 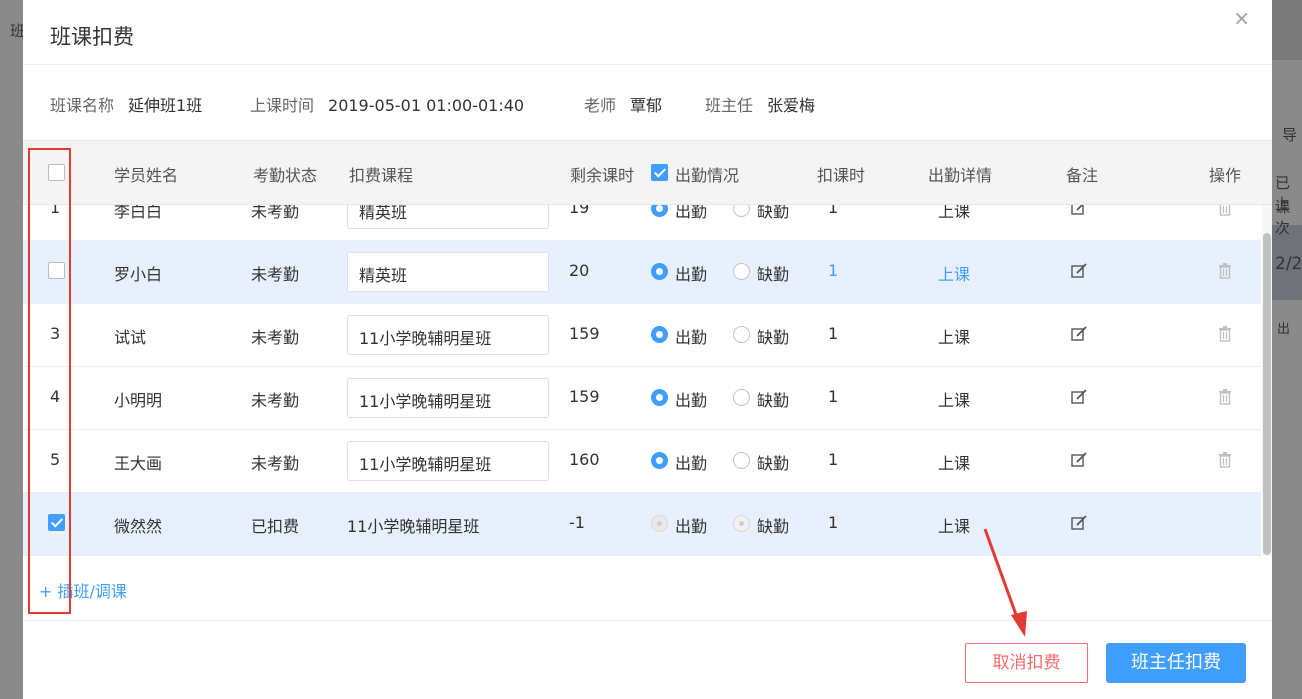 What do you see at coordinates (1267, 394) in the screenshot?
I see `scrollbar-thumb` at bounding box center [1267, 394].